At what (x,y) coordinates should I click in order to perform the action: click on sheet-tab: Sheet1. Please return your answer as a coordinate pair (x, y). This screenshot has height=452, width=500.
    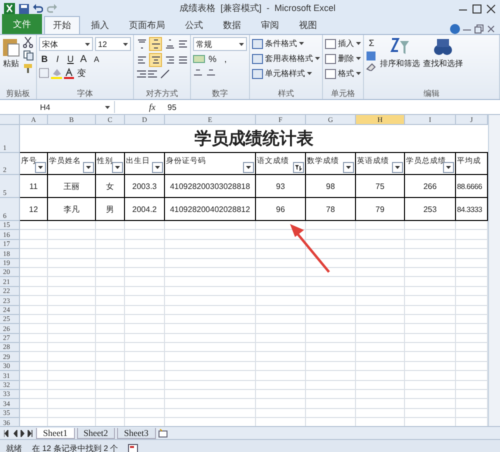
    Looking at the image, I should click on (55, 433).